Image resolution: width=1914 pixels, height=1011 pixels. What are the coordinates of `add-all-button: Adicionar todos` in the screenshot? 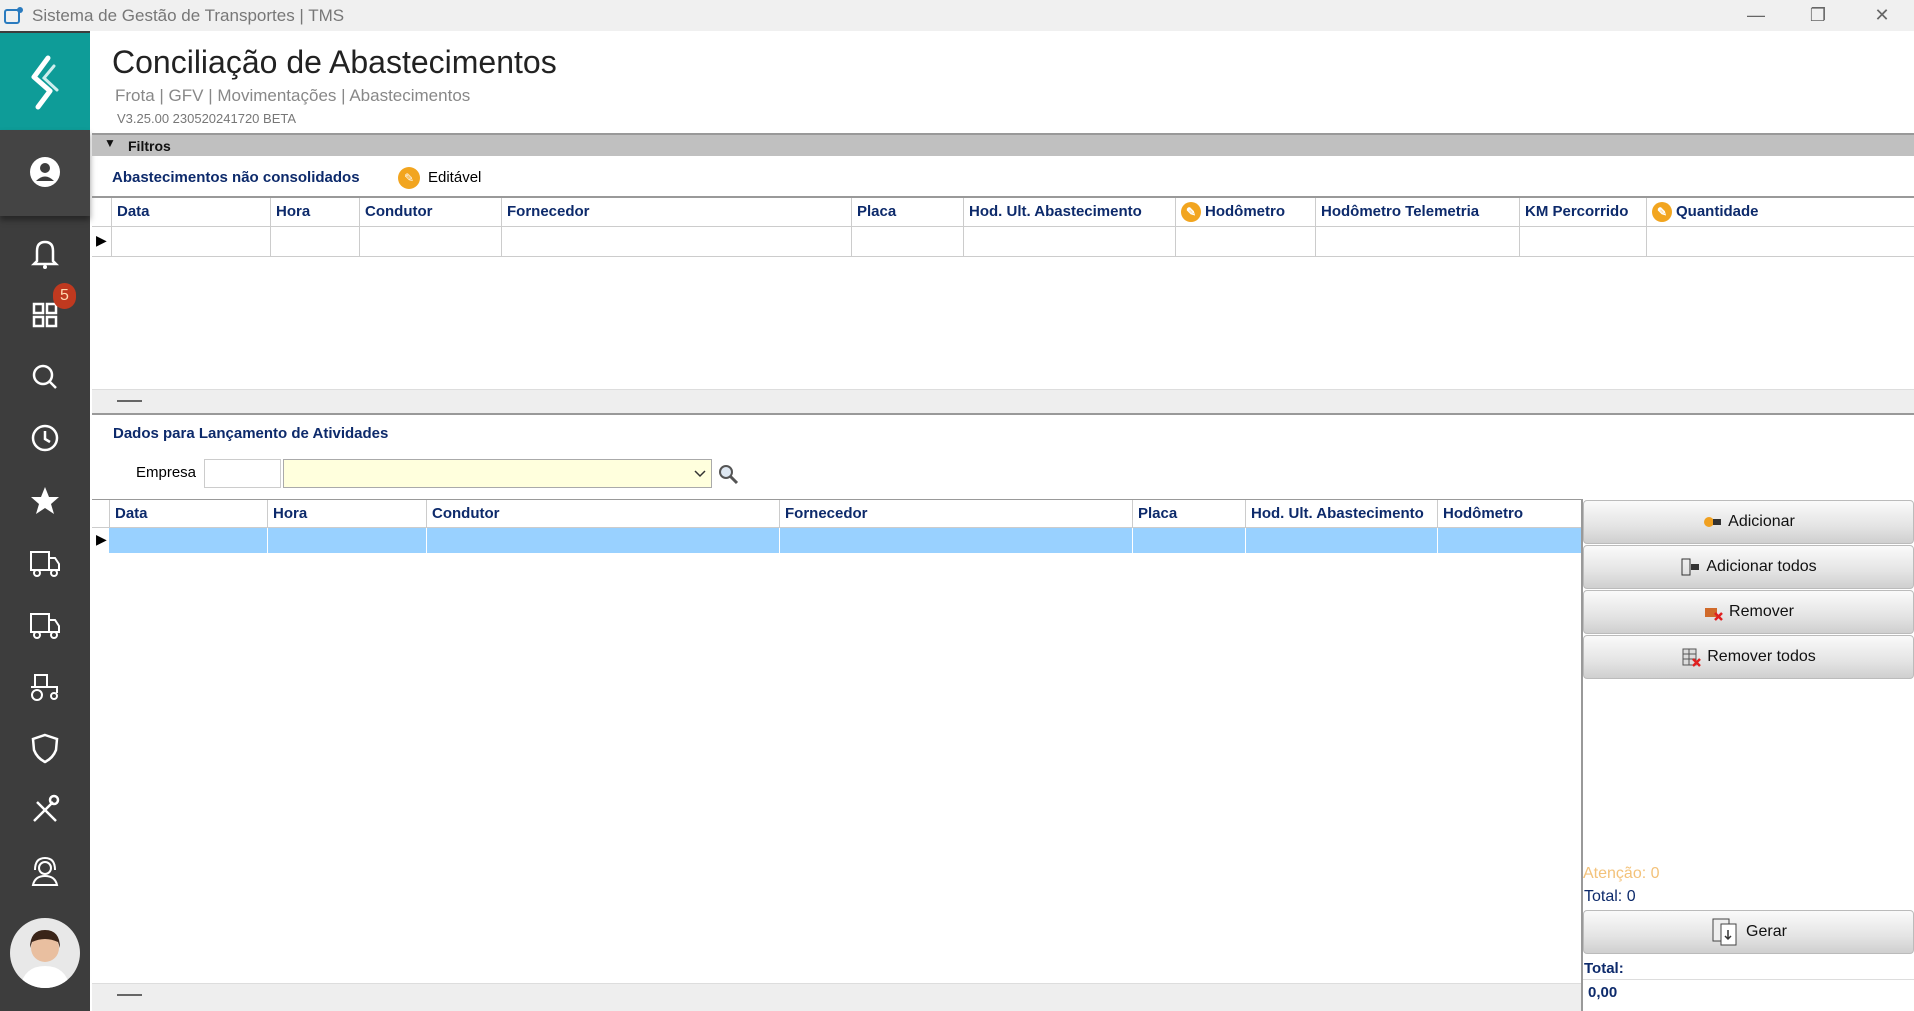 It's located at (1748, 567).